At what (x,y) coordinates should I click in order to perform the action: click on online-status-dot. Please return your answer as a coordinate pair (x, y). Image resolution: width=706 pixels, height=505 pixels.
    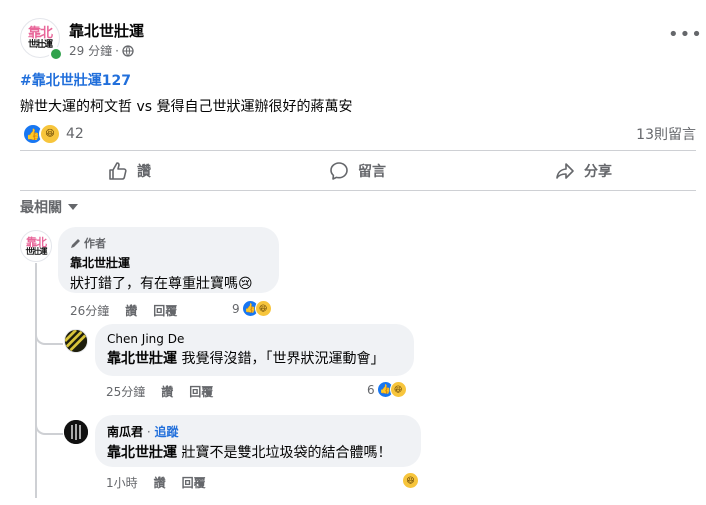
    Looking at the image, I should click on (56, 54).